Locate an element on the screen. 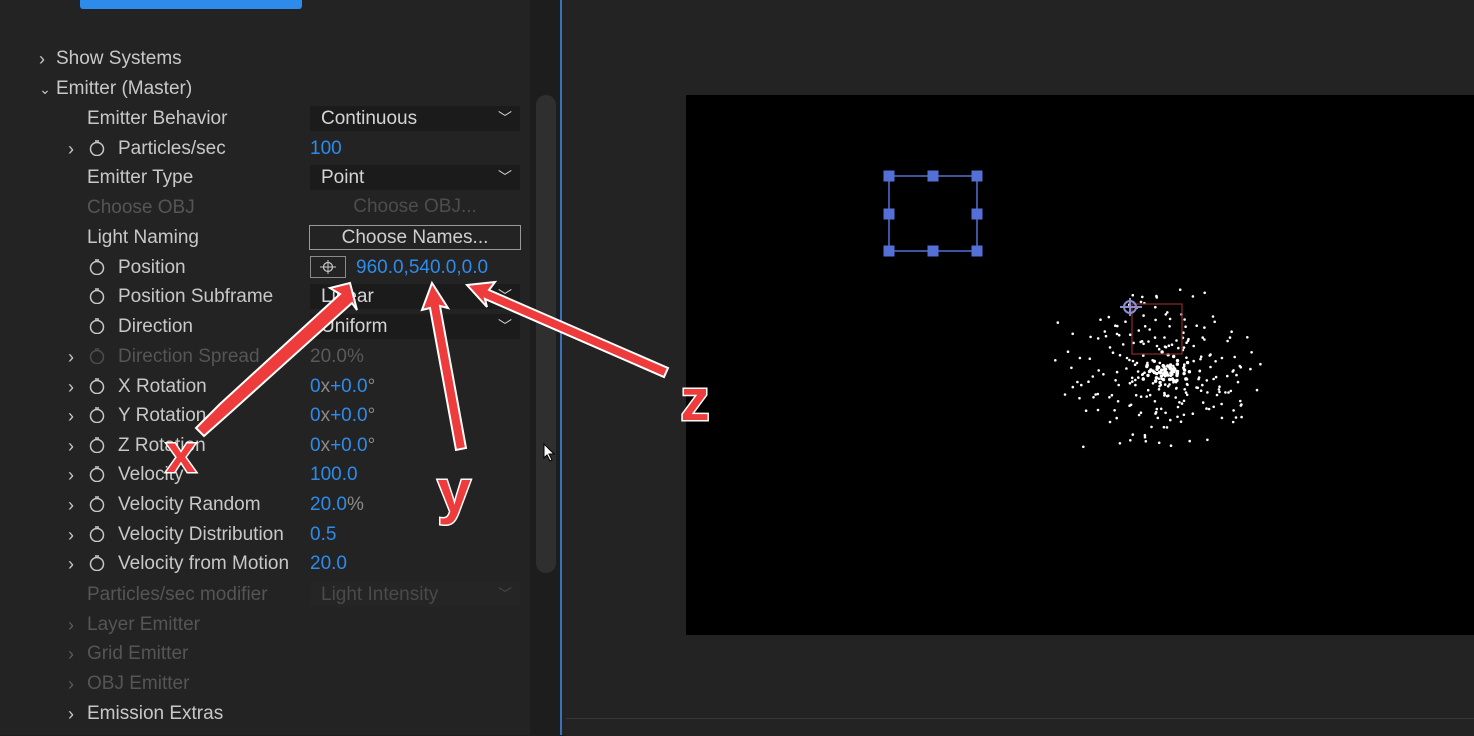 The width and height of the screenshot is (1474, 736). selection-box is located at coordinates (933, 213).